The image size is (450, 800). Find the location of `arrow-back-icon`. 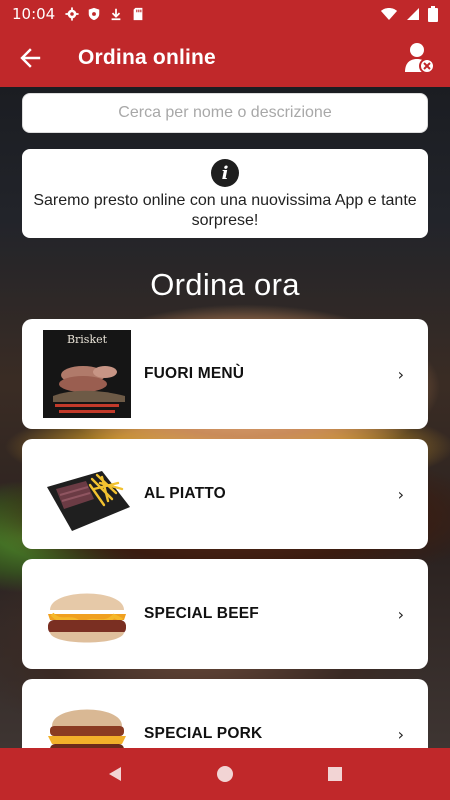

arrow-back-icon is located at coordinates (30, 57).